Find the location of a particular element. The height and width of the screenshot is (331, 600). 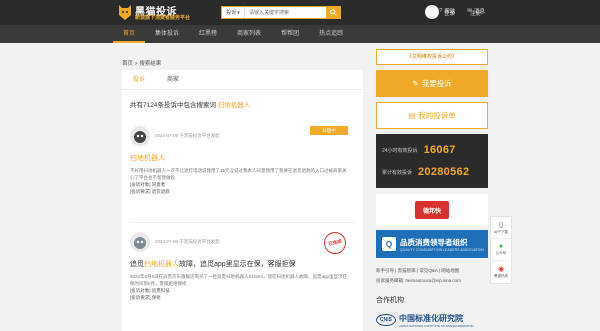

wechat-icon: ● is located at coordinates (501, 246).